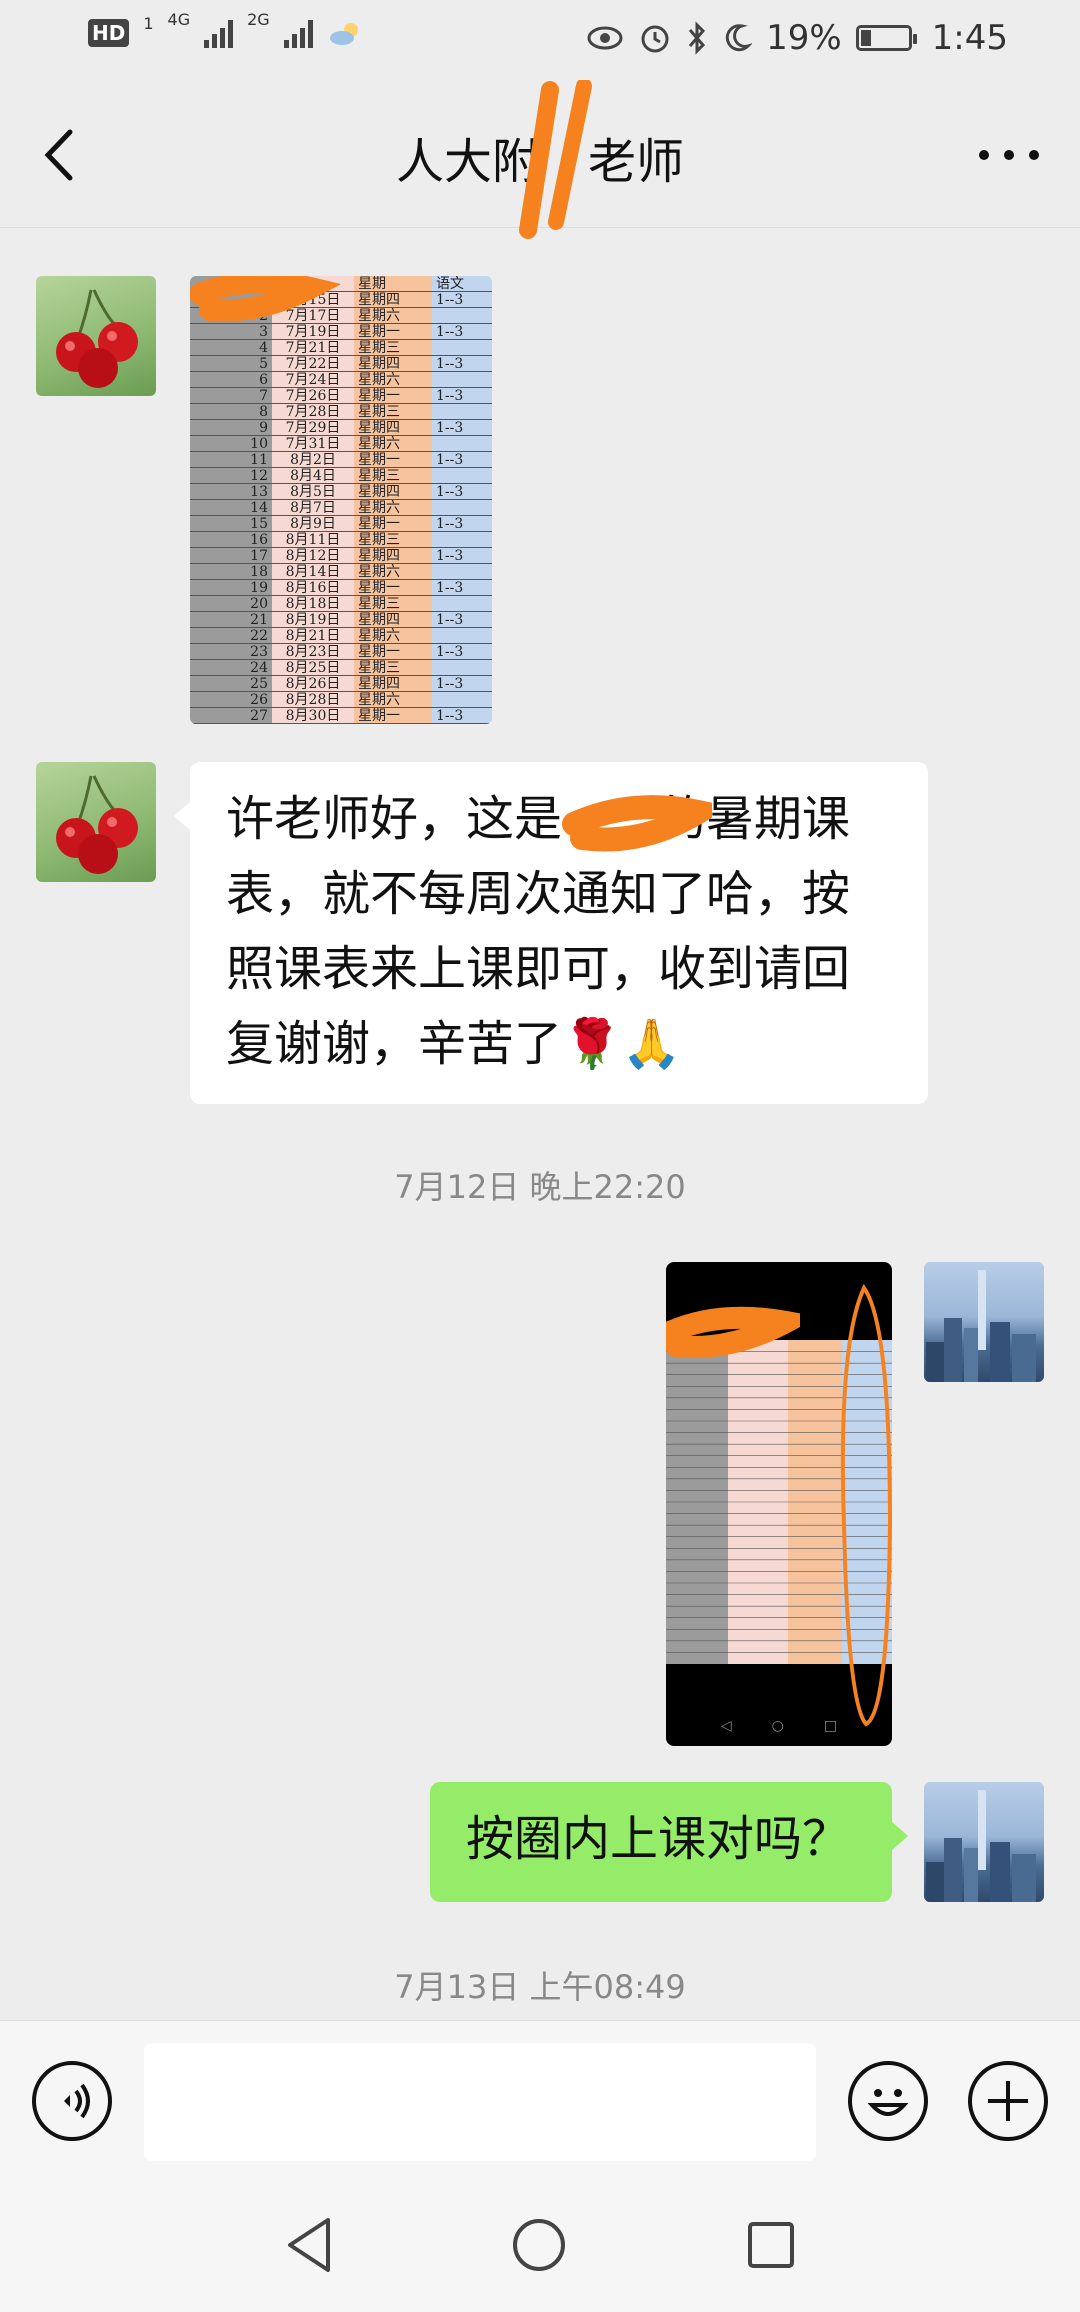 Image resolution: width=1080 pixels, height=2312 pixels. I want to click on recent-apps-icon: □, so click(830, 1726).